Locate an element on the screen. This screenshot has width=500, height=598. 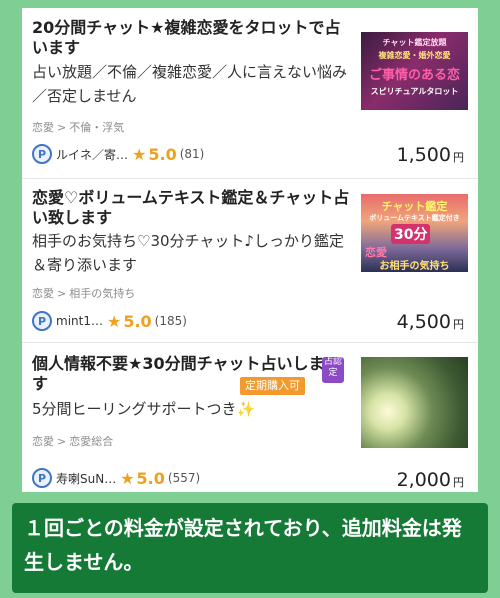
listing-description: 占い放題／不倫／複雑恋愛／人に言えない悩み／否定しません is located at coordinates (190, 84).